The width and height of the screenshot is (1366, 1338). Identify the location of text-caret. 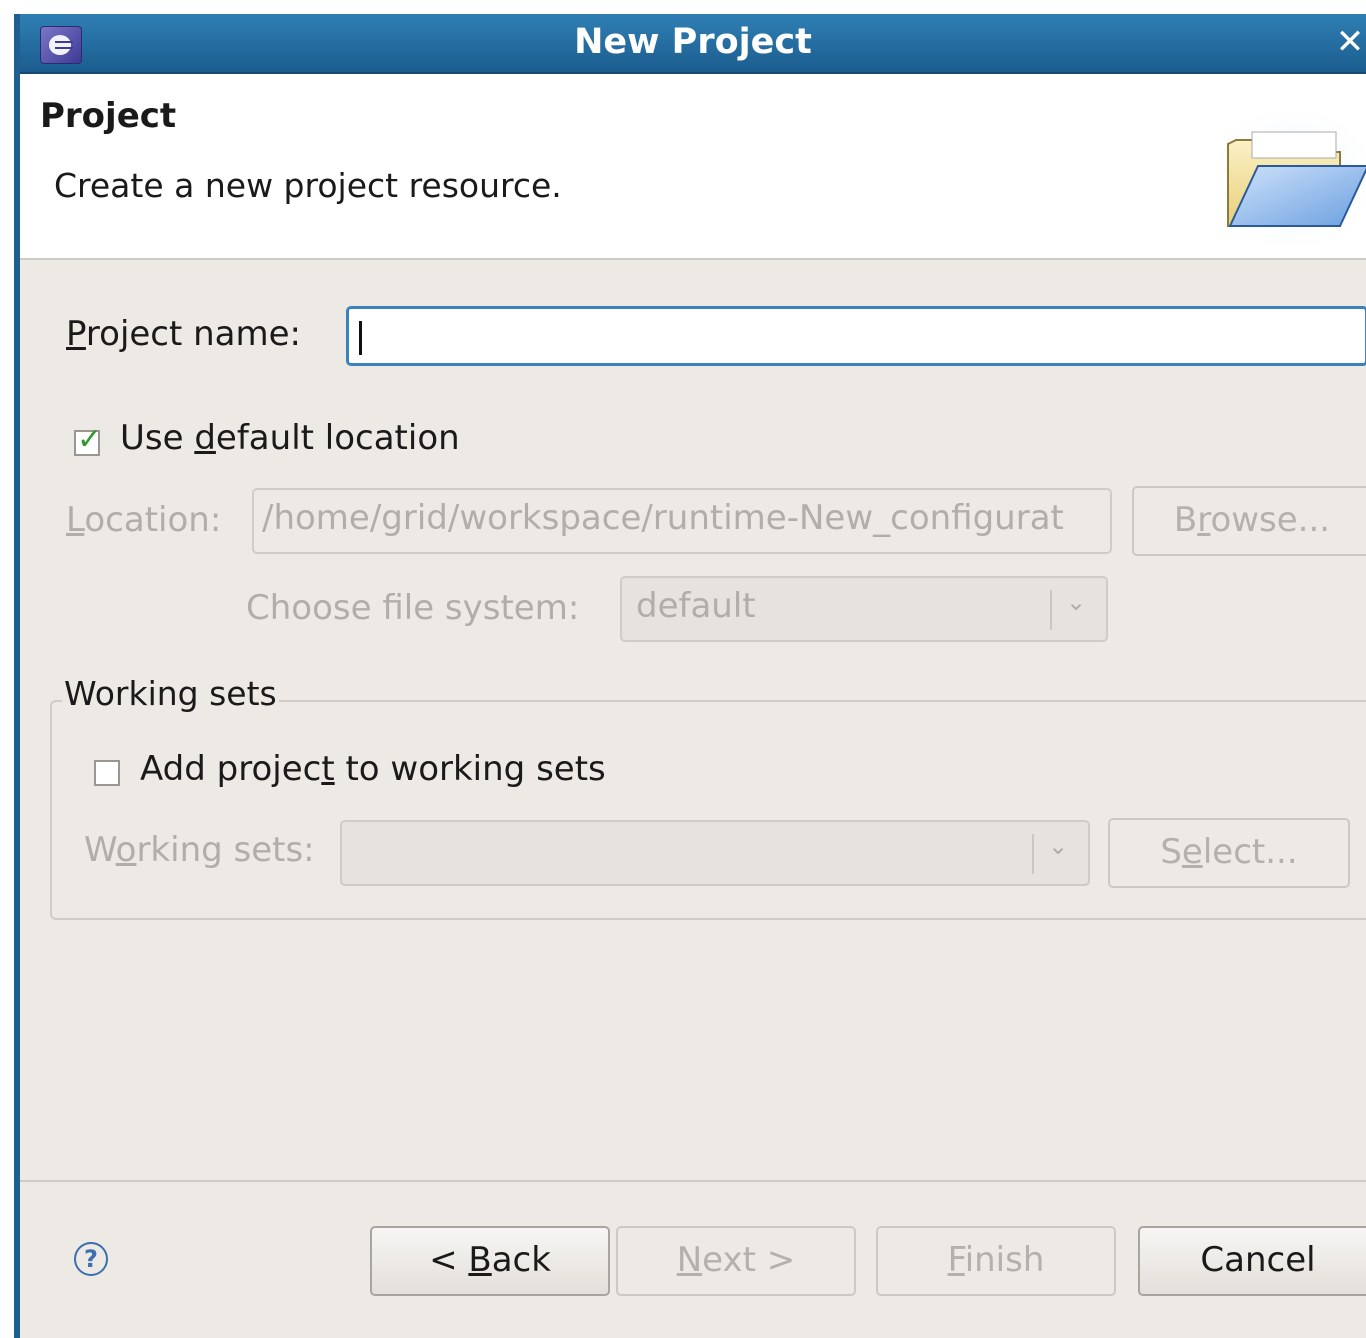
(360, 338).